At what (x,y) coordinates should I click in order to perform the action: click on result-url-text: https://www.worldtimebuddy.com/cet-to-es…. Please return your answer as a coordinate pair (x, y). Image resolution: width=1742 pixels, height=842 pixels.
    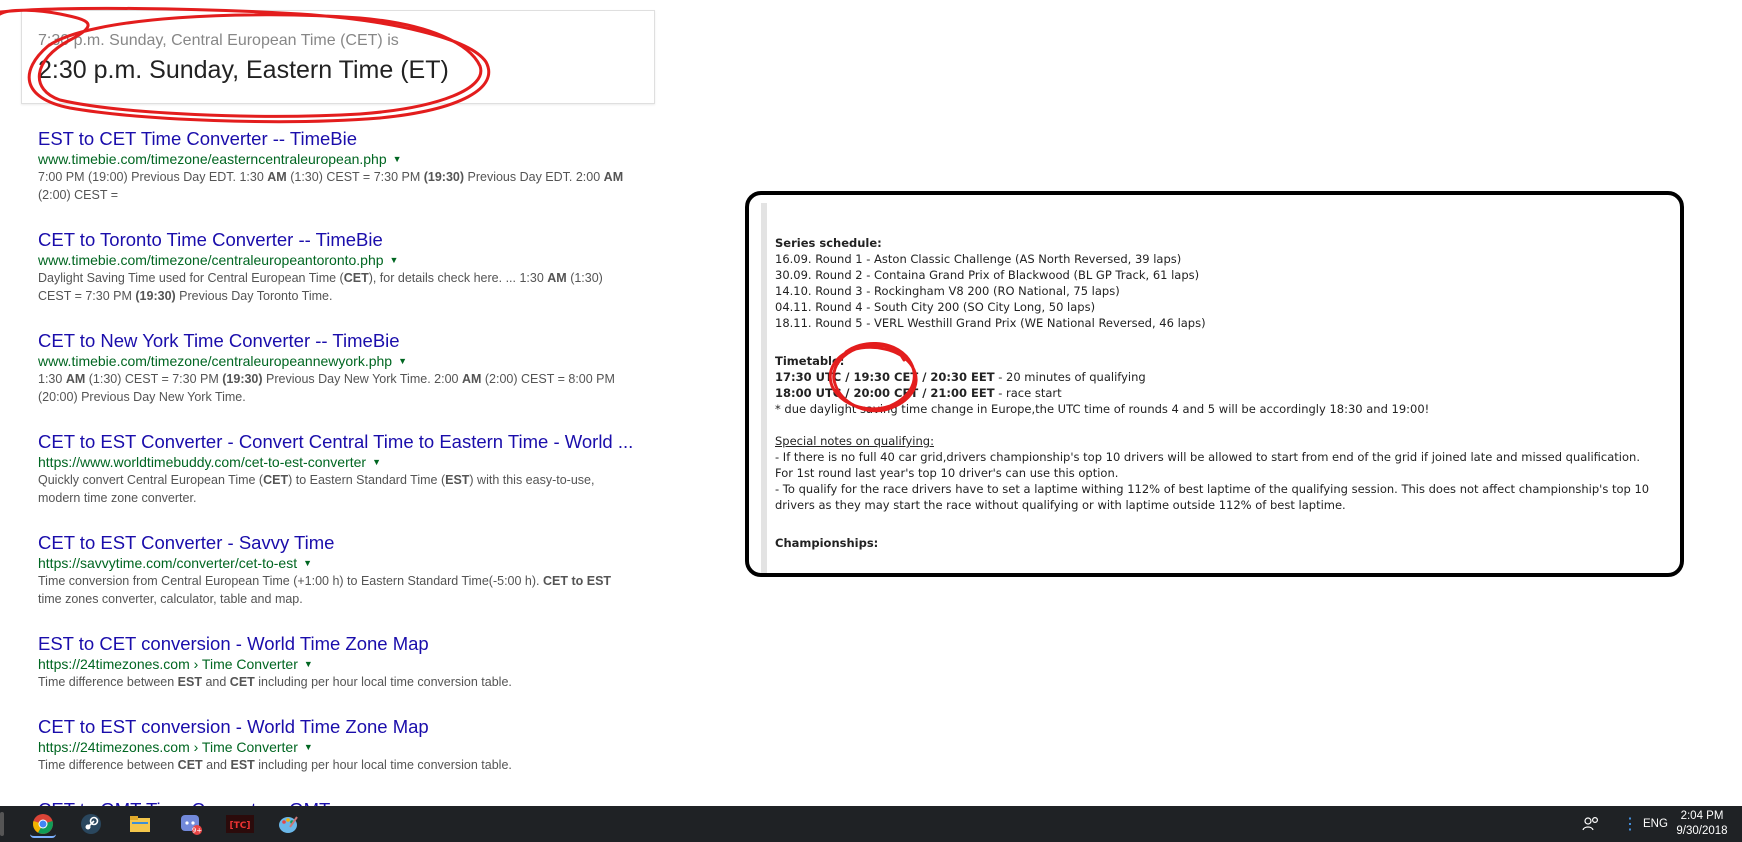
    Looking at the image, I should click on (202, 462).